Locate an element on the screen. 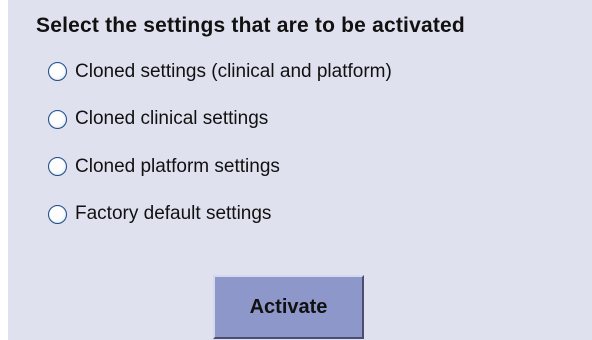 The image size is (592, 340). option-label: Cloned settings (clinical and platform) is located at coordinates (233, 71).